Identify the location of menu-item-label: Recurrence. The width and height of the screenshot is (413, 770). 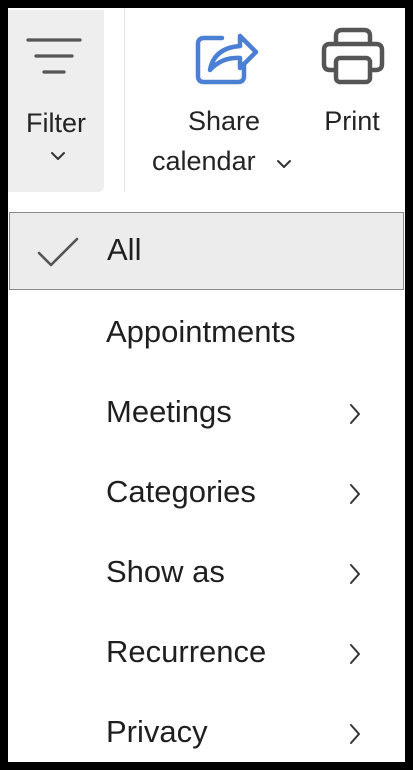
(186, 651).